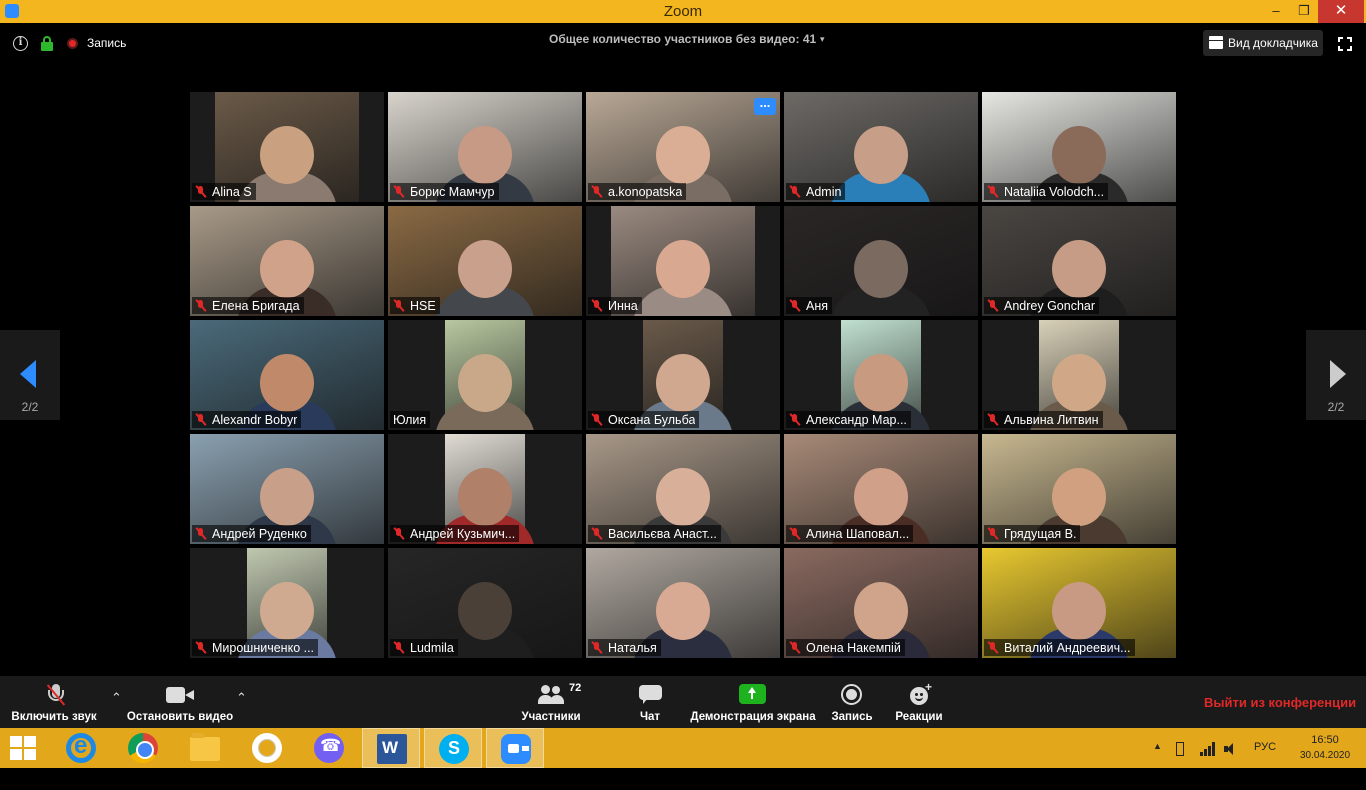 The height and width of the screenshot is (790, 1366). Describe the element at coordinates (24, 748) in the screenshot. I see `start-button` at that location.